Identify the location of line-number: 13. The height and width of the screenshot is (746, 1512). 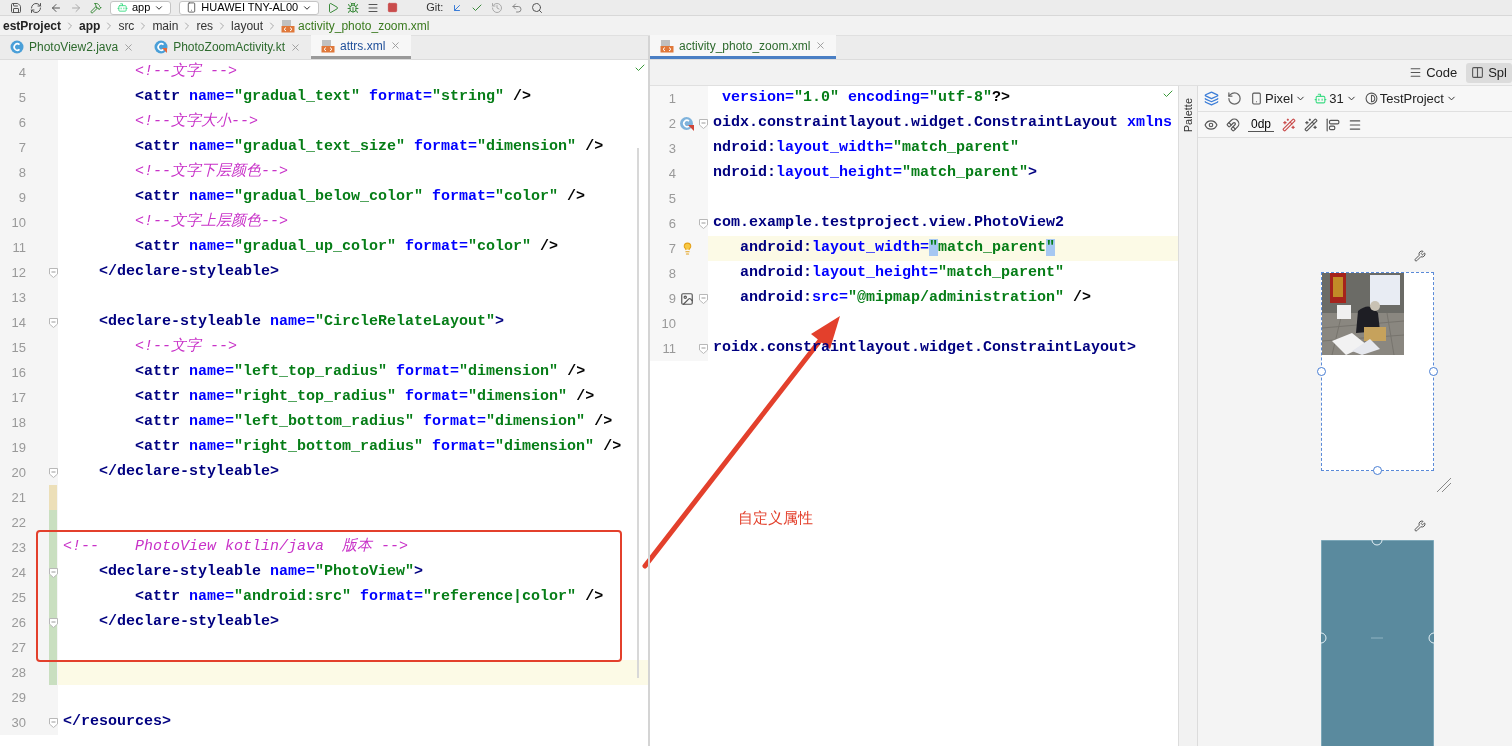
(18, 297).